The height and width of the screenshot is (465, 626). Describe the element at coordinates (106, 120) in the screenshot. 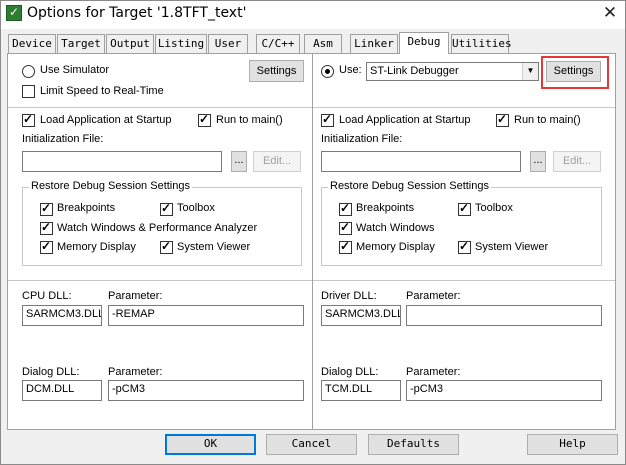

I see `left-load-app-label: Load Application at Startup` at that location.